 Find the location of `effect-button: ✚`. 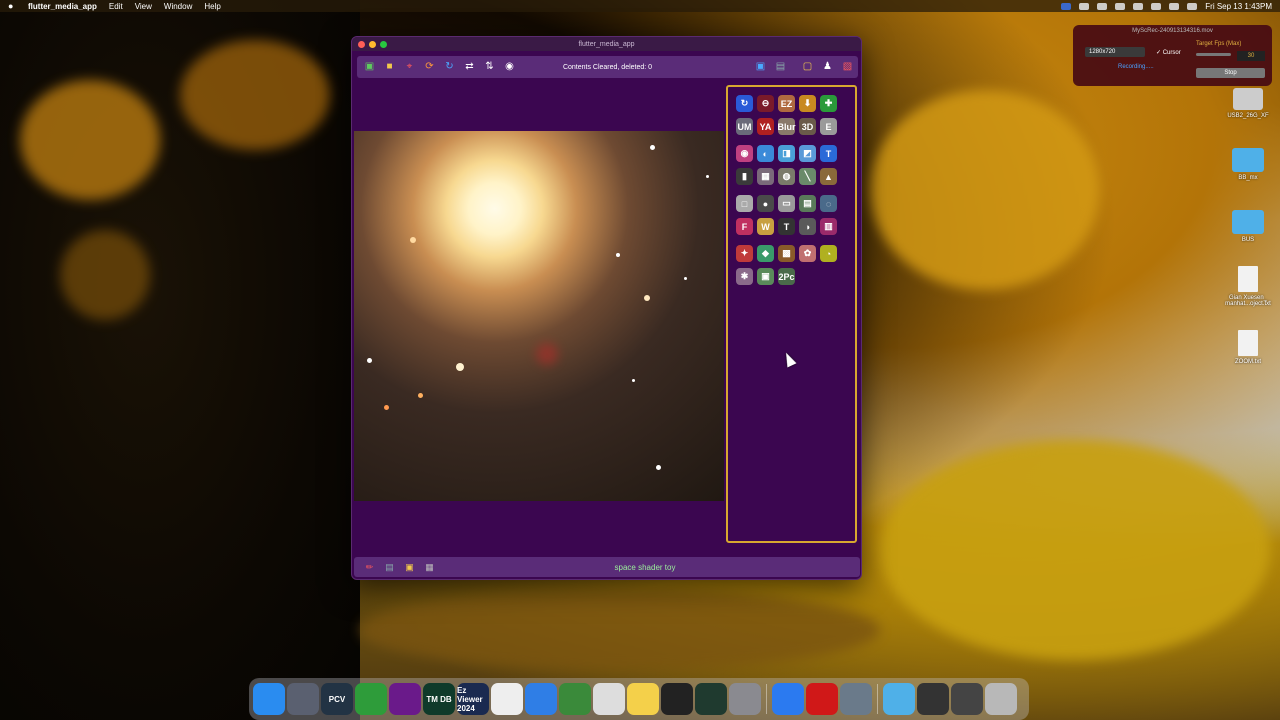

effect-button: ✚ is located at coordinates (828, 103).